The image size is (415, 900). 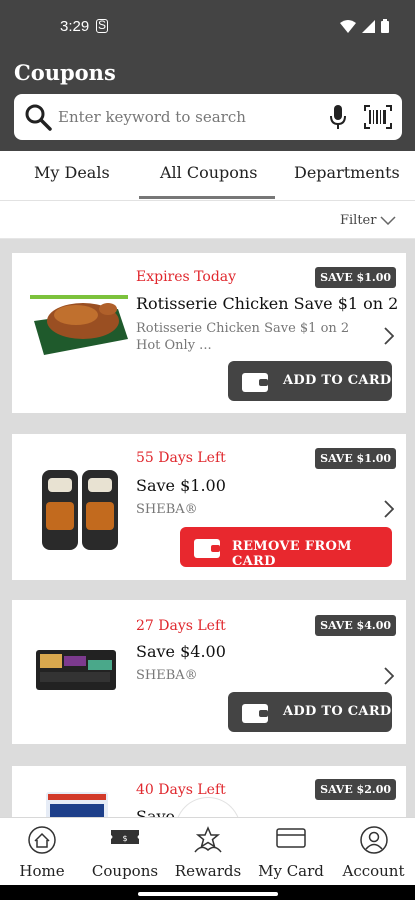 What do you see at coordinates (181, 458) in the screenshot?
I see `expiry-text: 55 Days Left` at bounding box center [181, 458].